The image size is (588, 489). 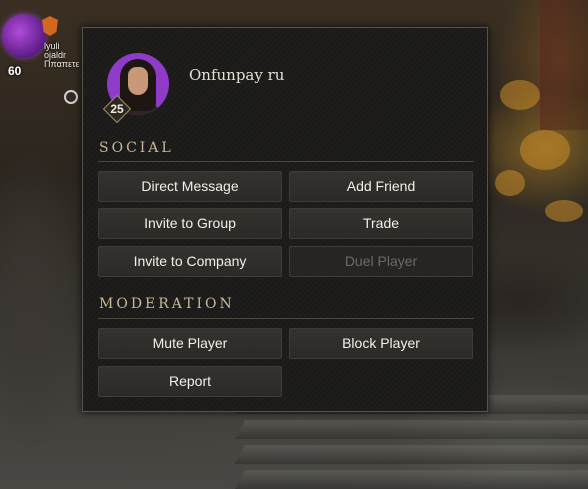 What do you see at coordinates (15, 71) in the screenshot?
I see `hud-level: 60` at bounding box center [15, 71].